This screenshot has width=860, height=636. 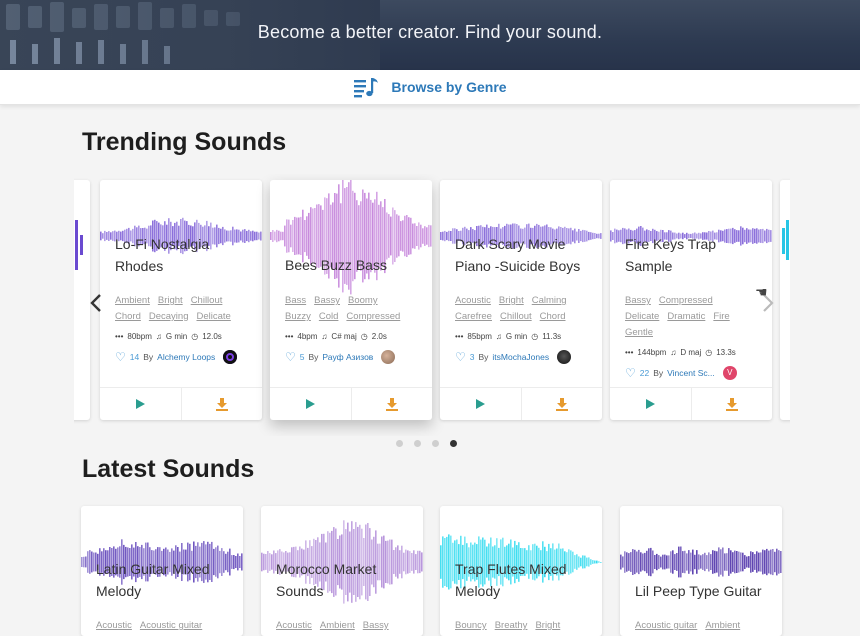 I want to click on likes-row: ♡ 5 By Рауф Азизов, so click(x=357, y=357).